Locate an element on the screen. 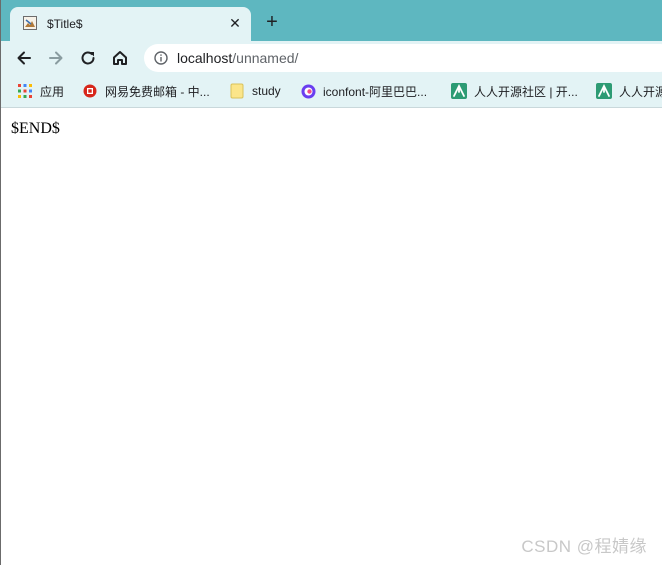  bookmark-apps: 应用 is located at coordinates (40, 91).